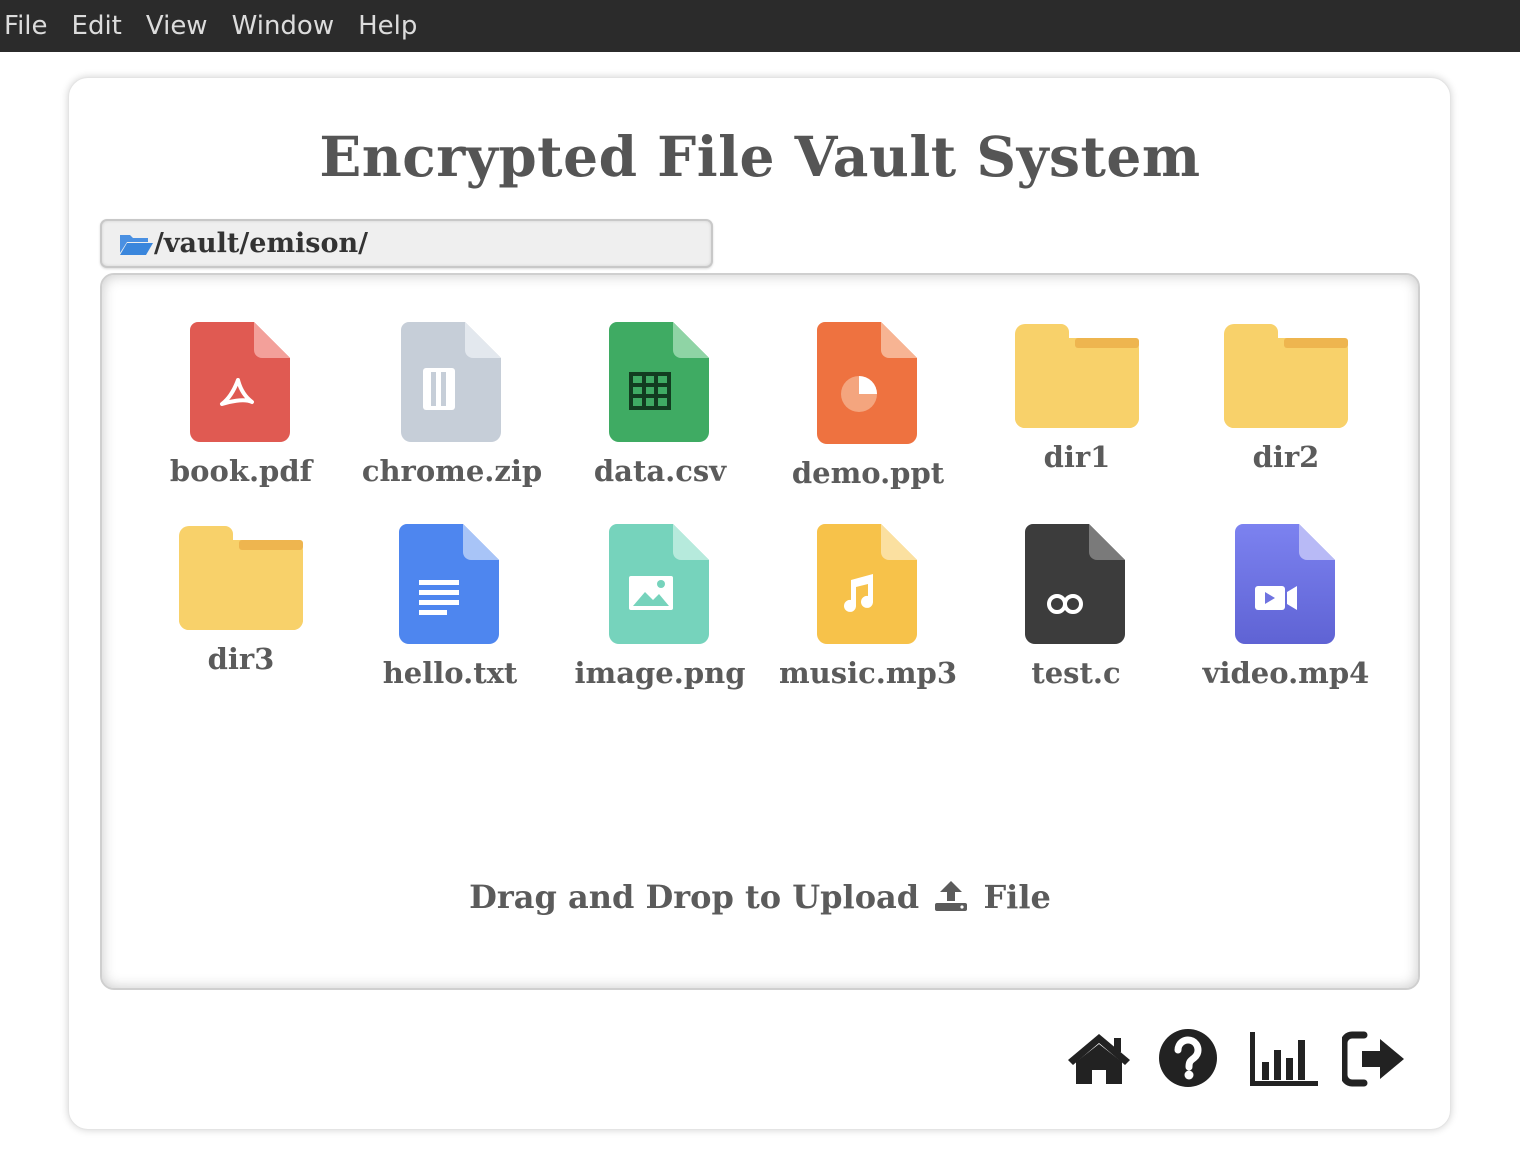  I want to click on file-label: video.mp4, so click(1286, 673).